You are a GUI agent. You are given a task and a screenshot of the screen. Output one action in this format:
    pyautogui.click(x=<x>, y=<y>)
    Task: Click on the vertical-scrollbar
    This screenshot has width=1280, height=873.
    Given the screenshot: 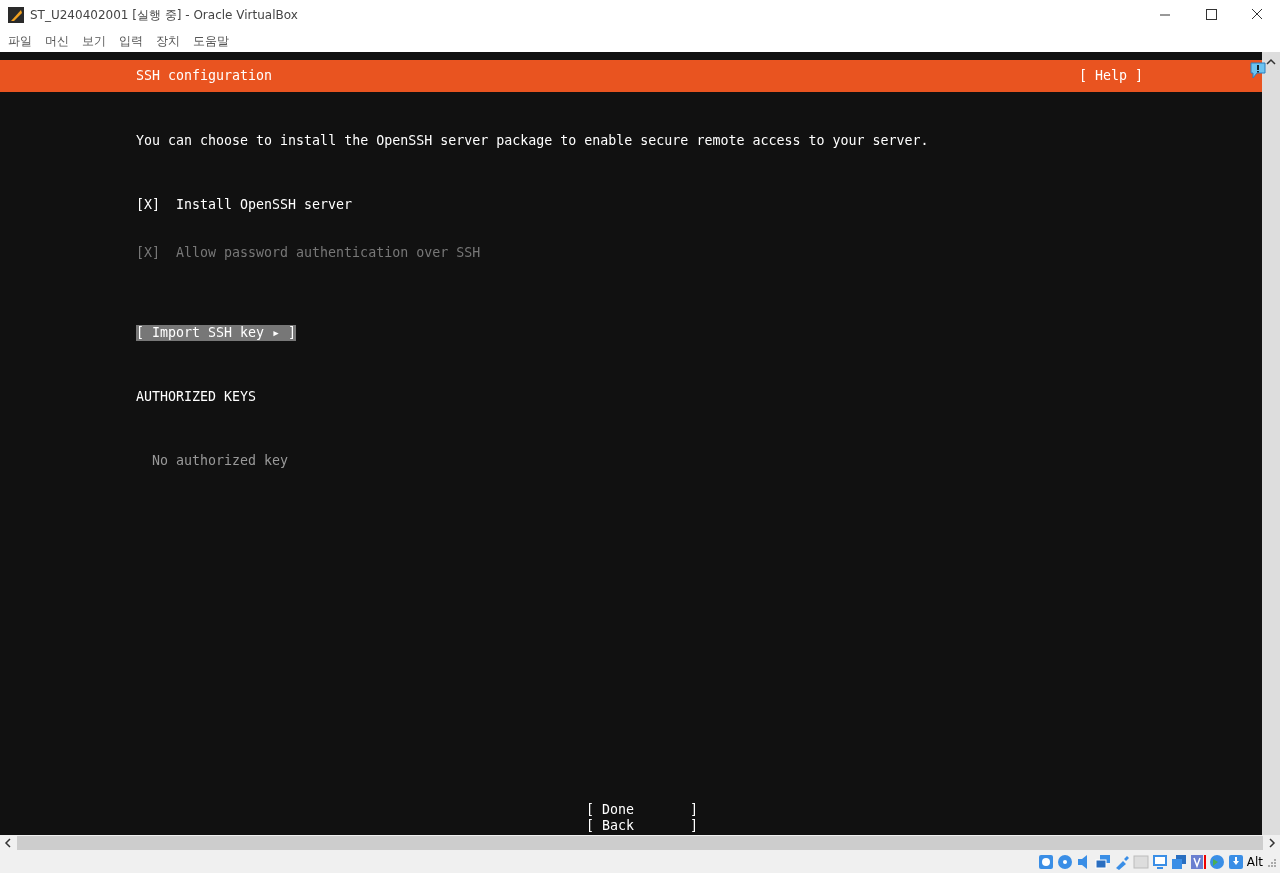 What is the action you would take?
    pyautogui.click(x=1271, y=443)
    